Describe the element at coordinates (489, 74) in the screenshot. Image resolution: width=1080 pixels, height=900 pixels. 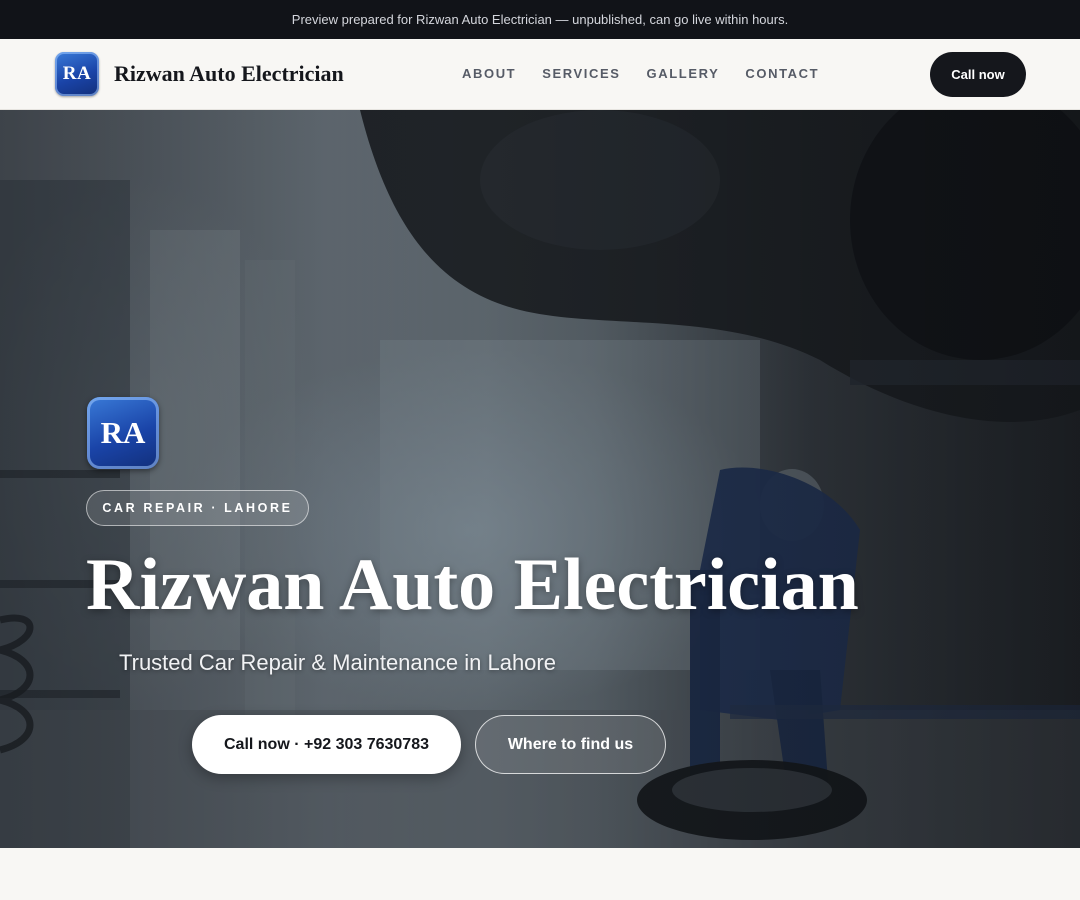
I see `nav-about: ABOUT` at that location.